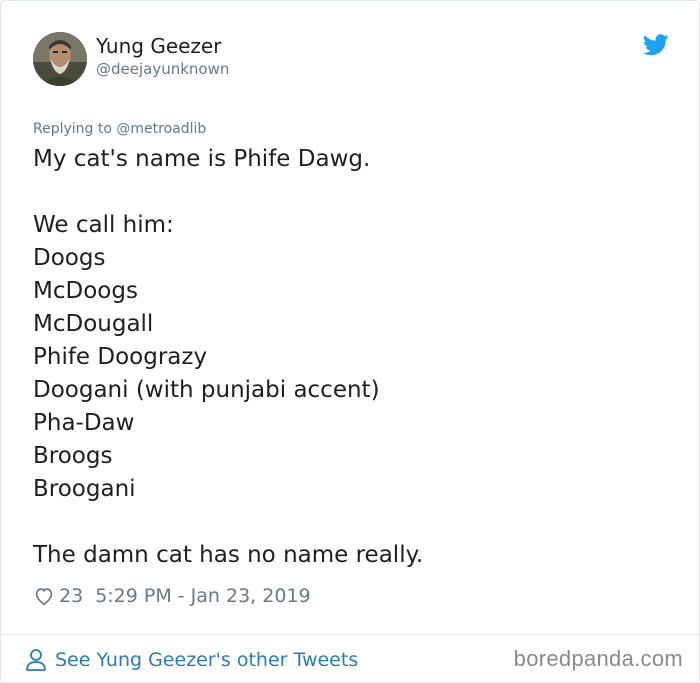  Describe the element at coordinates (103, 225) in the screenshot. I see `tweet-line: We call him:` at that location.